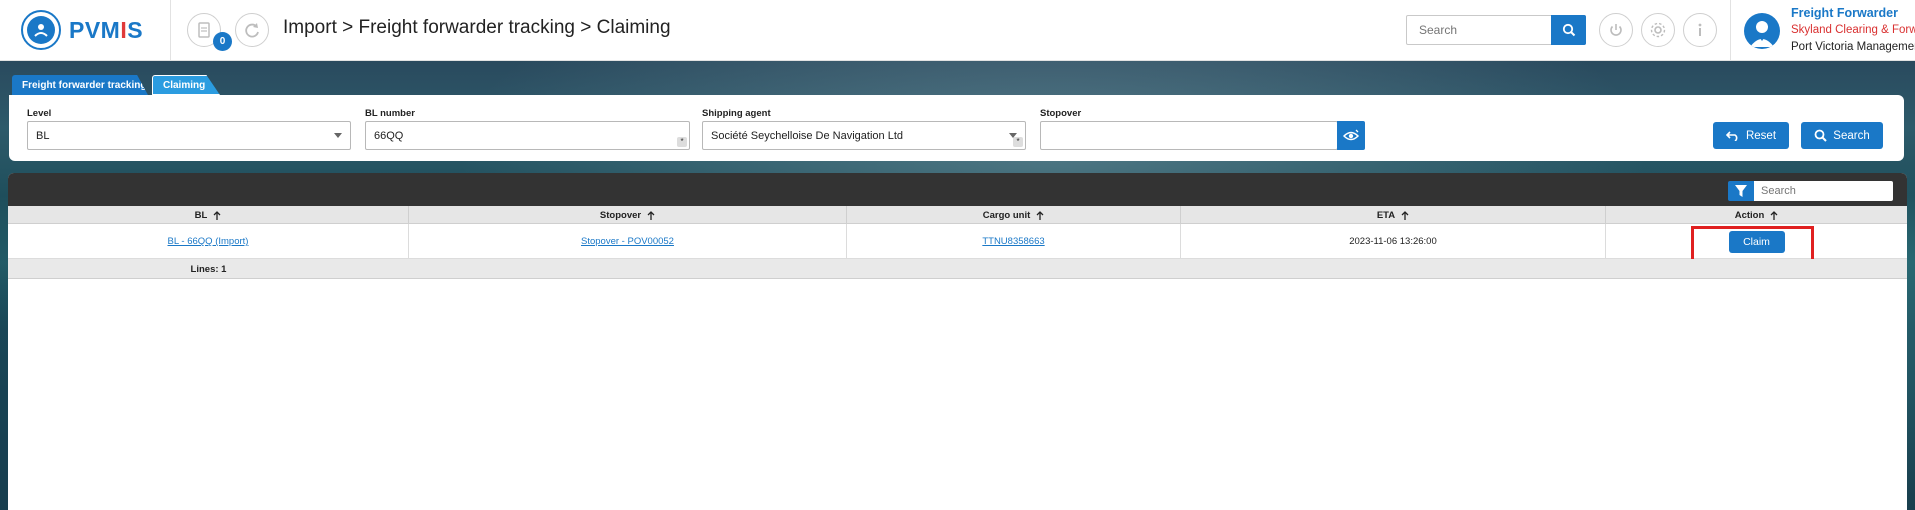 The height and width of the screenshot is (510, 1915). Describe the element at coordinates (390, 113) in the screenshot. I see `bl-number-label: BL number` at that location.